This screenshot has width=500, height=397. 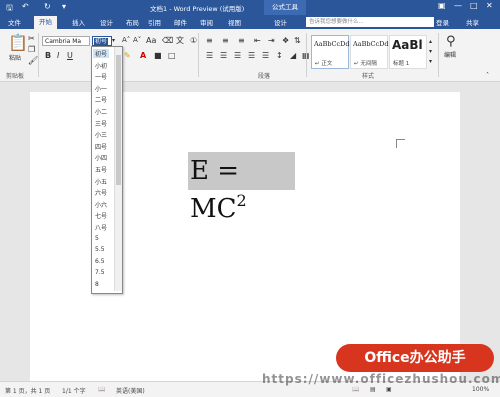 I want to click on undo-icon: ↶, so click(x=25, y=6).